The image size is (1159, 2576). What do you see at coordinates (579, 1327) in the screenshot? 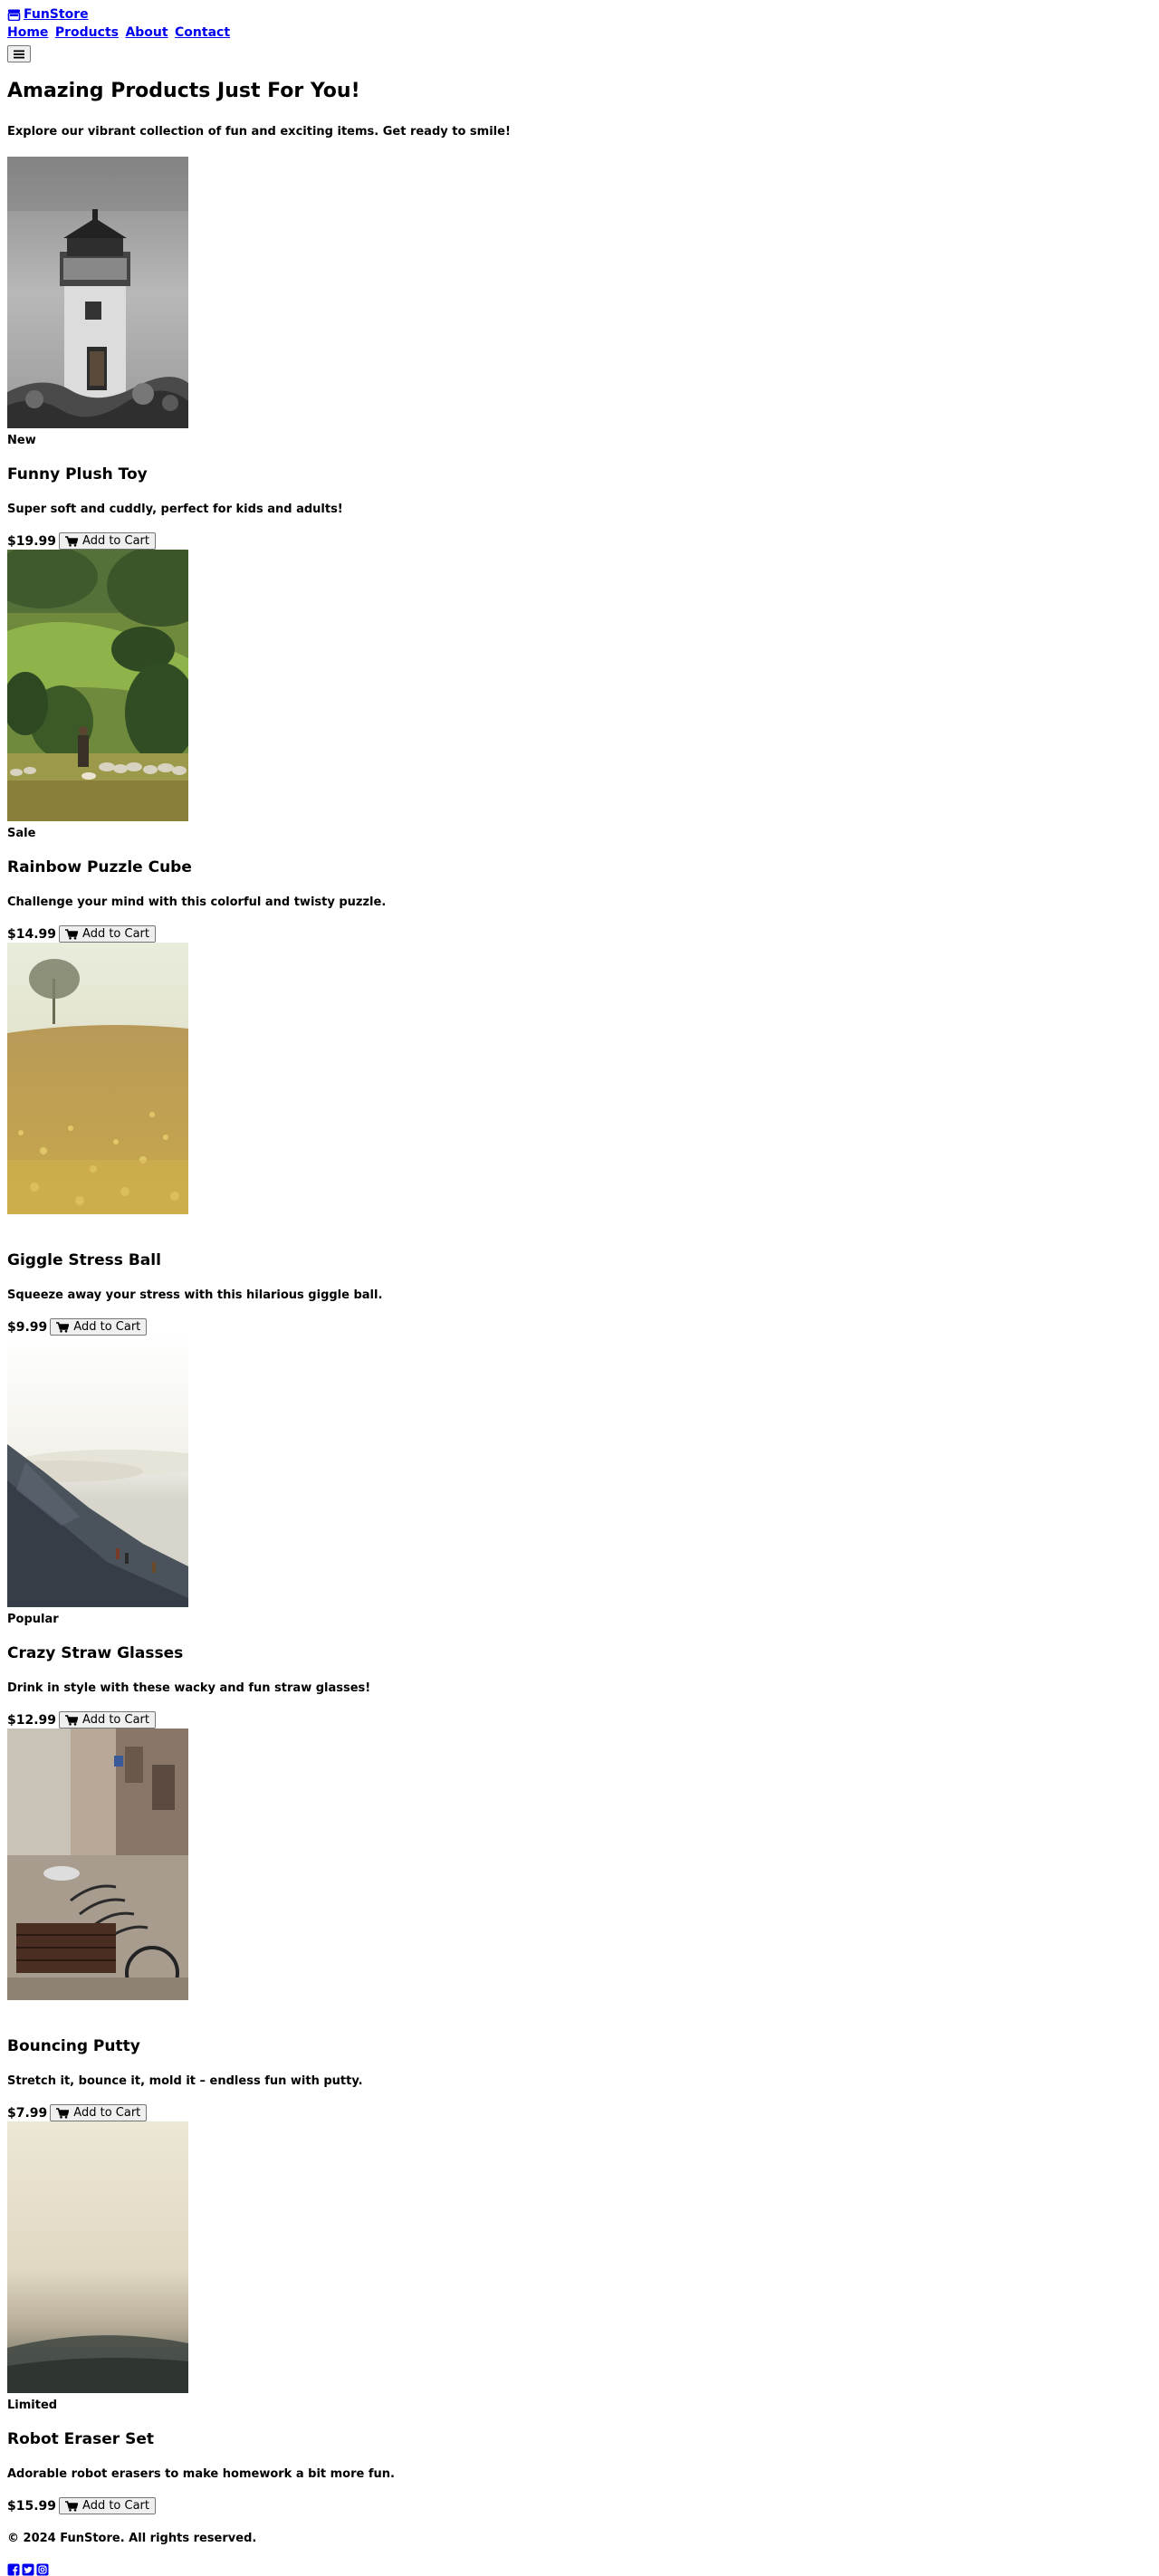
I see `price-row: $9.99 Add to Cart` at bounding box center [579, 1327].